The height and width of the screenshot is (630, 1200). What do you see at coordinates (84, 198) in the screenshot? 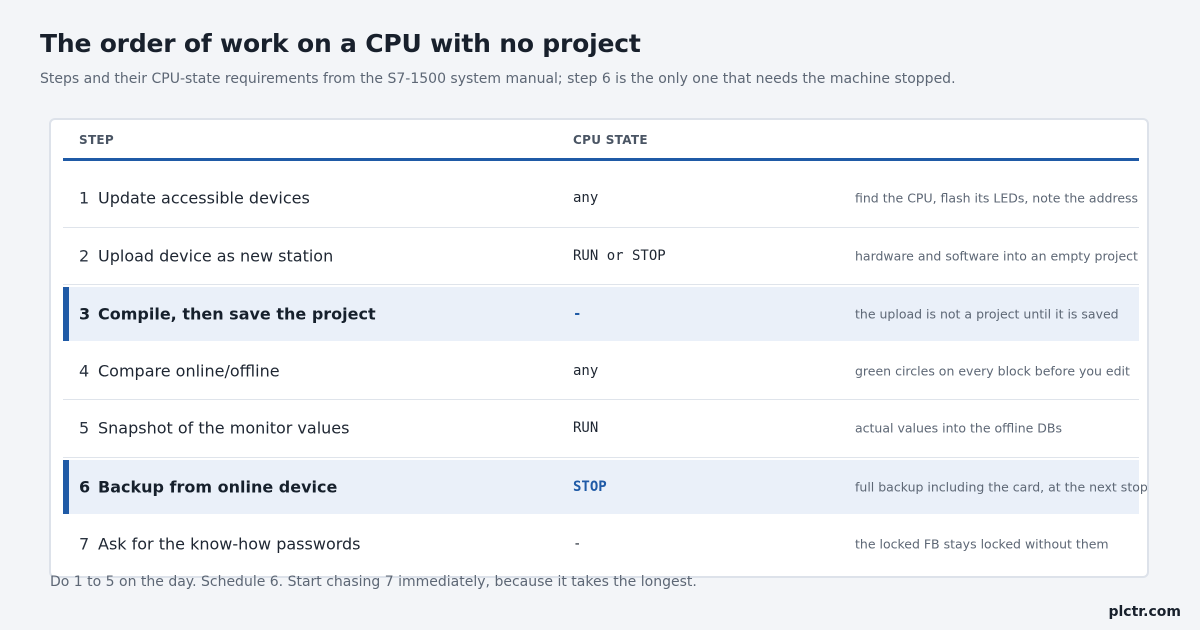
I see `step-number: 1` at bounding box center [84, 198].